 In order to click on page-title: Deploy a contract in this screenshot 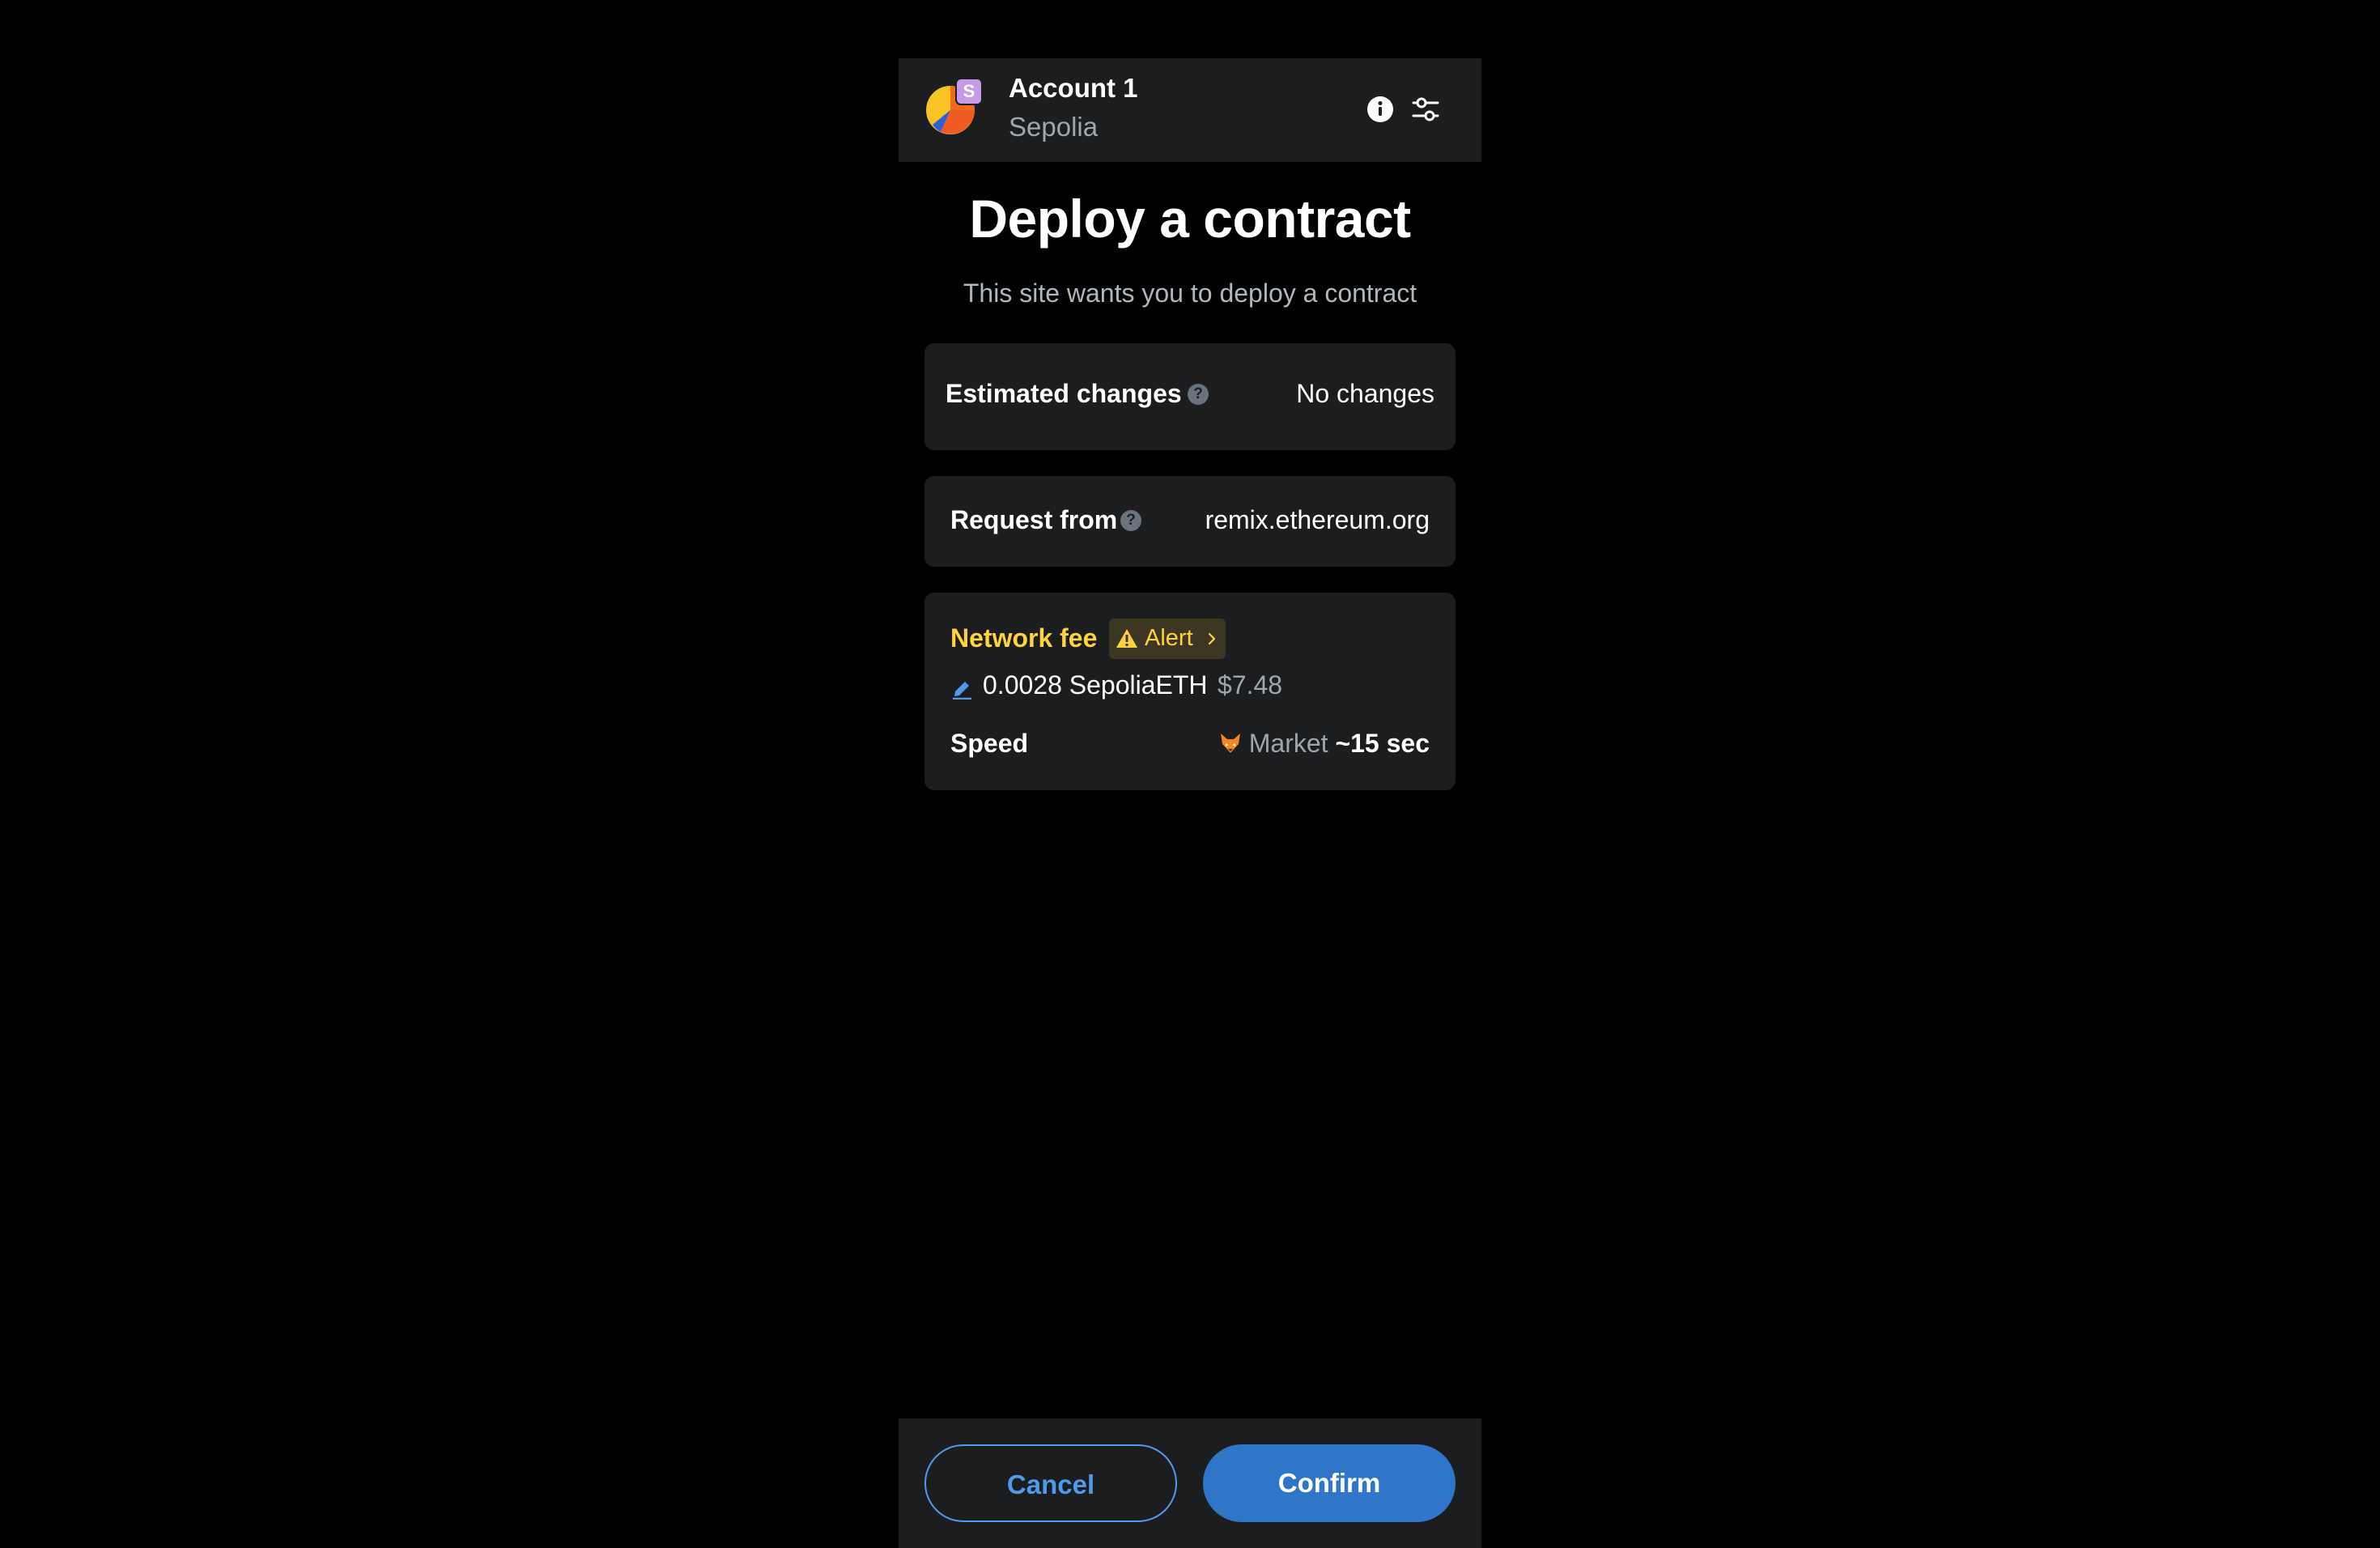, I will do `click(1190, 219)`.